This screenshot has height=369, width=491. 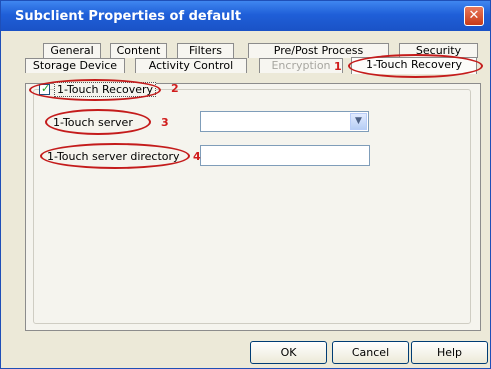 I want to click on directory-input, so click(x=285, y=155).